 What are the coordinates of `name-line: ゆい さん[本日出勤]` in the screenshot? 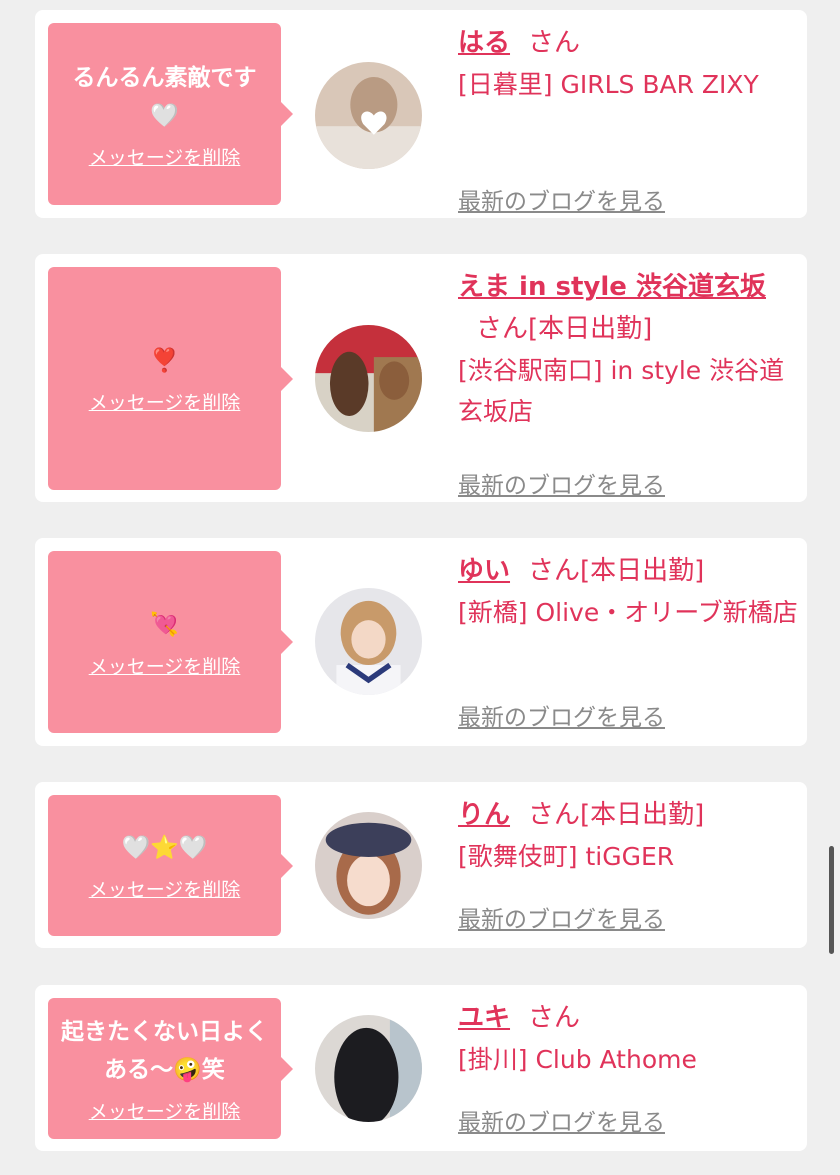 It's located at (628, 571).